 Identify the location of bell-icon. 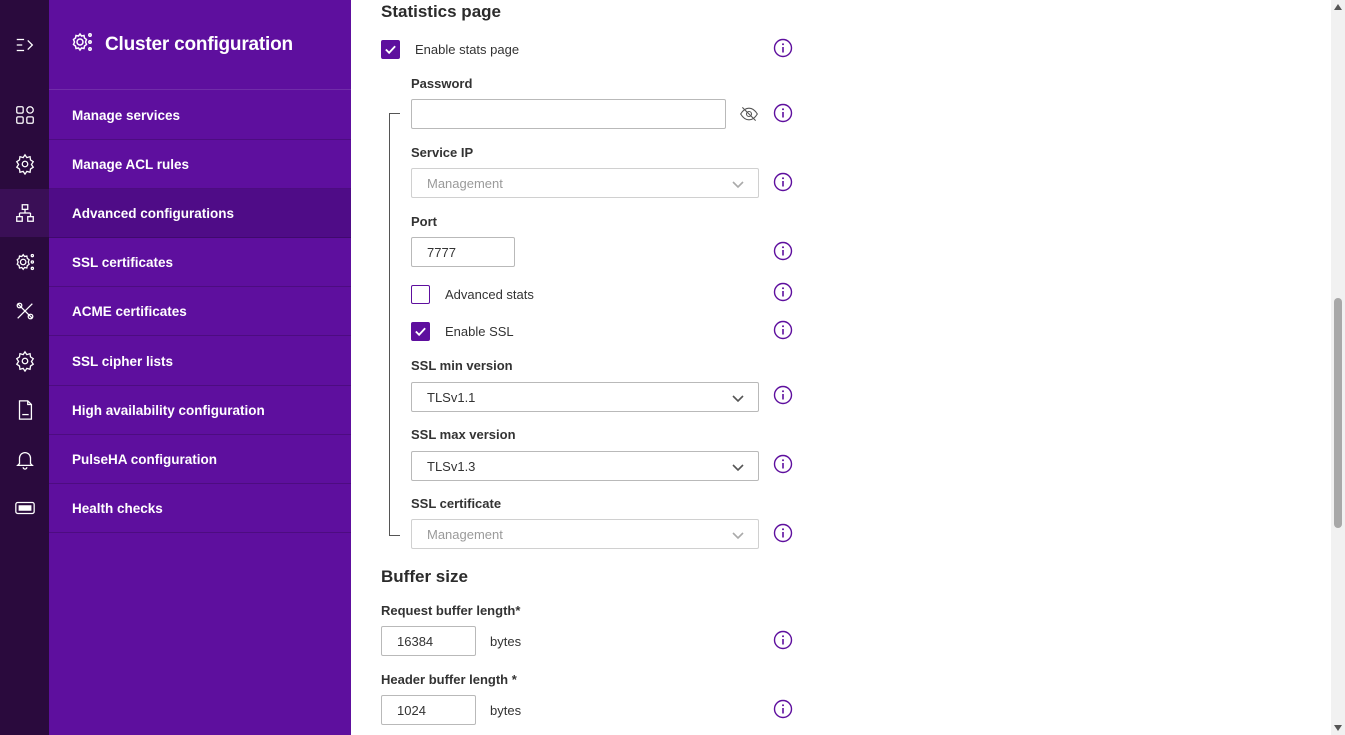
(24, 459).